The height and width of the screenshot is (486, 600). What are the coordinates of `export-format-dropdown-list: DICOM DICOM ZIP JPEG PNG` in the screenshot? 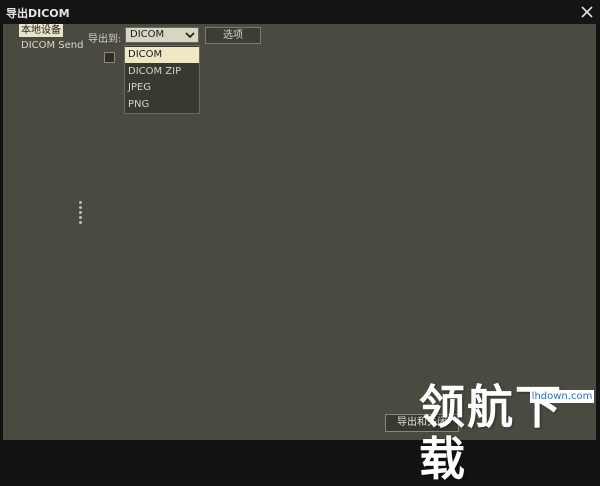 It's located at (162, 79).